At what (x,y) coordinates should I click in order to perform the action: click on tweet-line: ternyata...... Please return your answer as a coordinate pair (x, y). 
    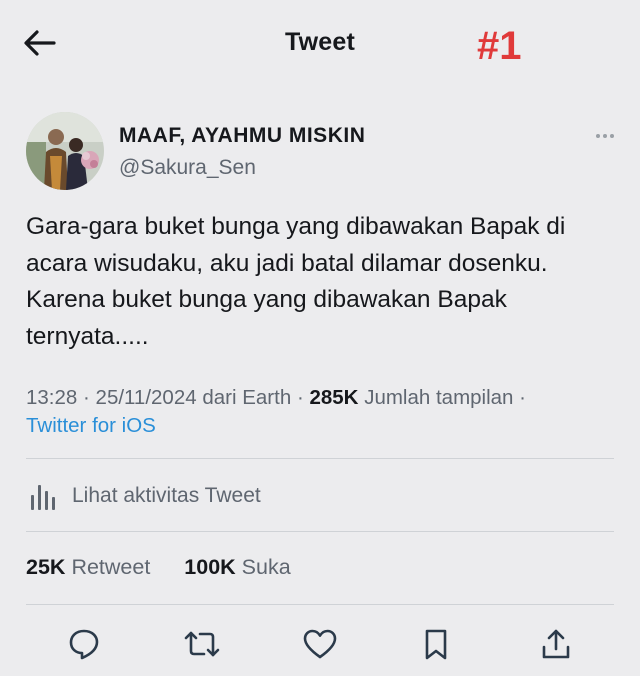
    Looking at the image, I should click on (87, 336).